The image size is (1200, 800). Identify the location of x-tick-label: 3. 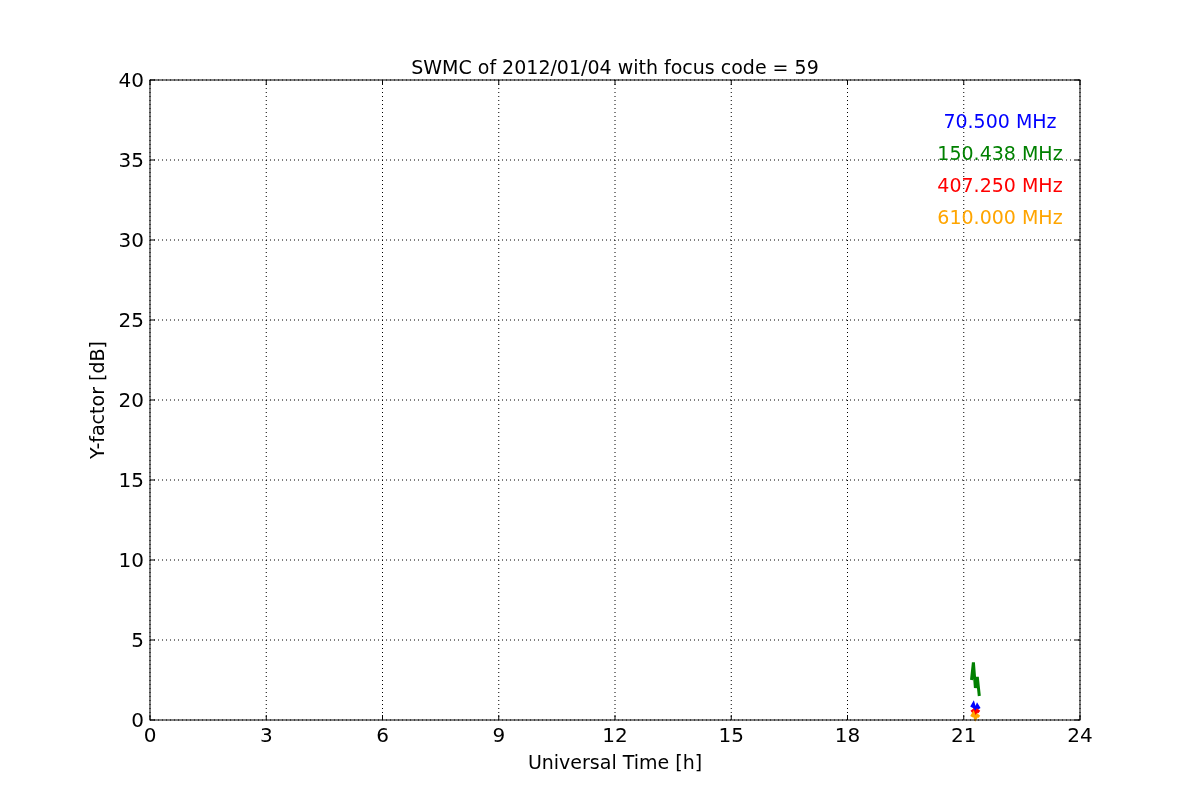
(266, 735).